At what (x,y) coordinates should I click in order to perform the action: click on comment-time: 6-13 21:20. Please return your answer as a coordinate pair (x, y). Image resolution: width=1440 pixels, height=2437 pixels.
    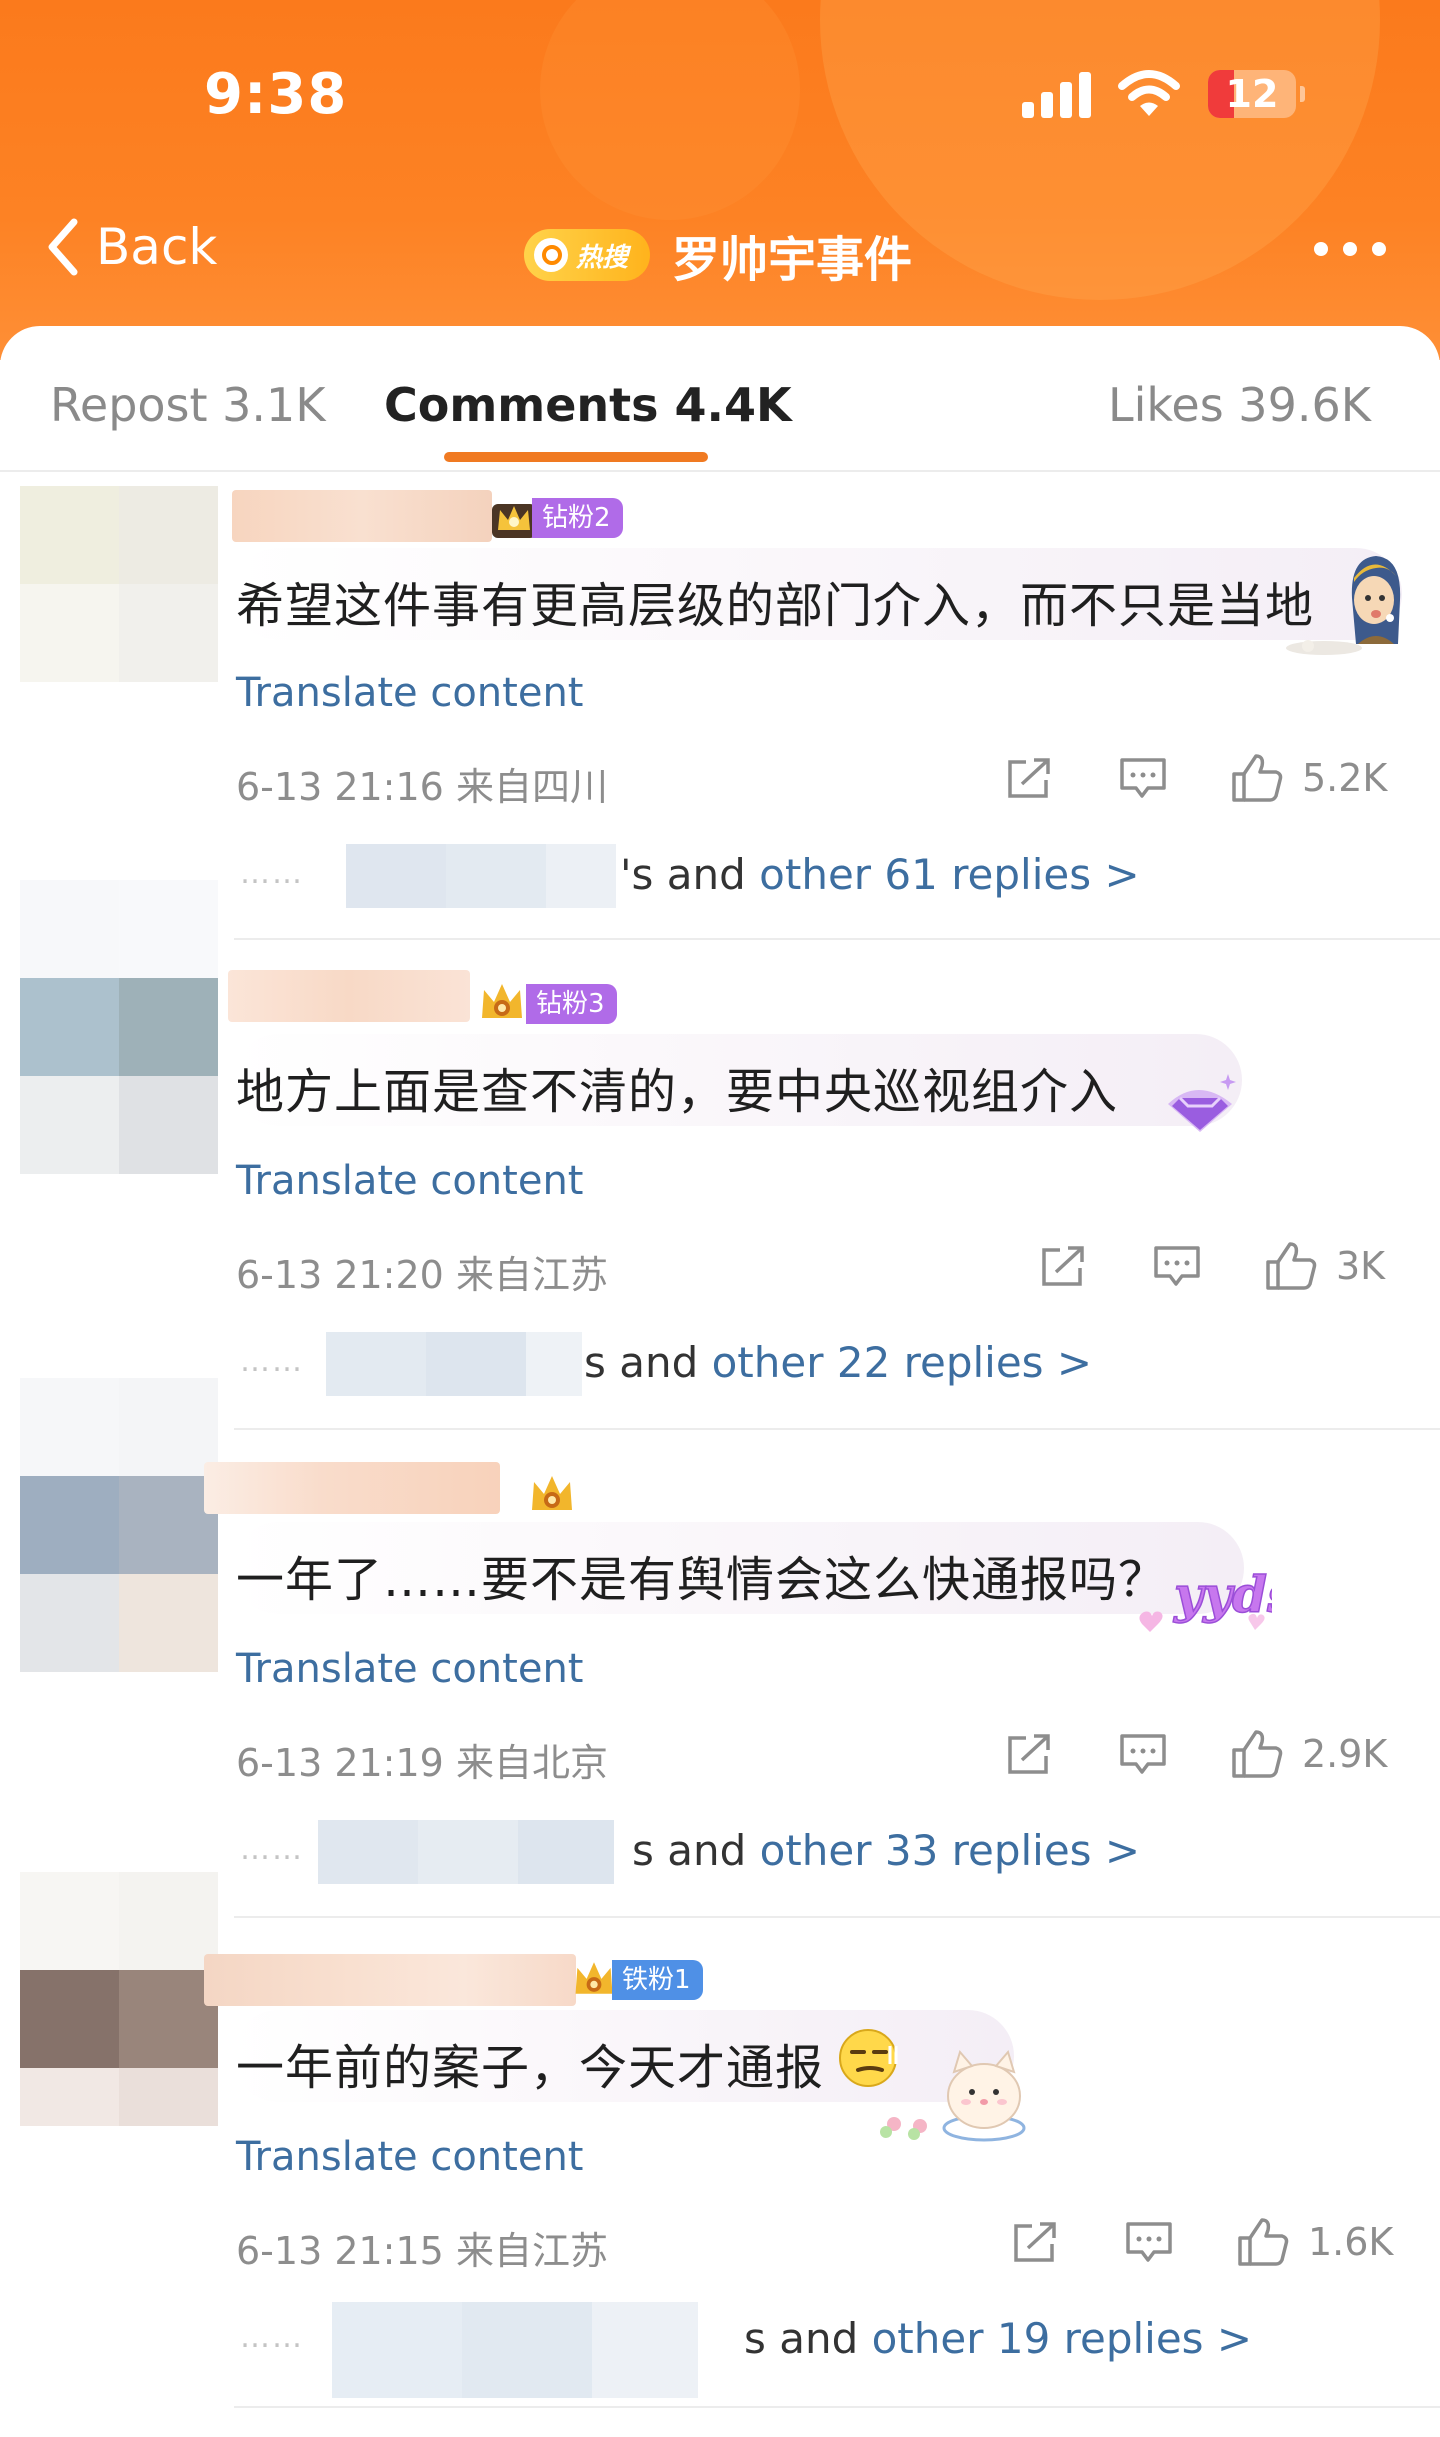
    Looking at the image, I should click on (340, 1275).